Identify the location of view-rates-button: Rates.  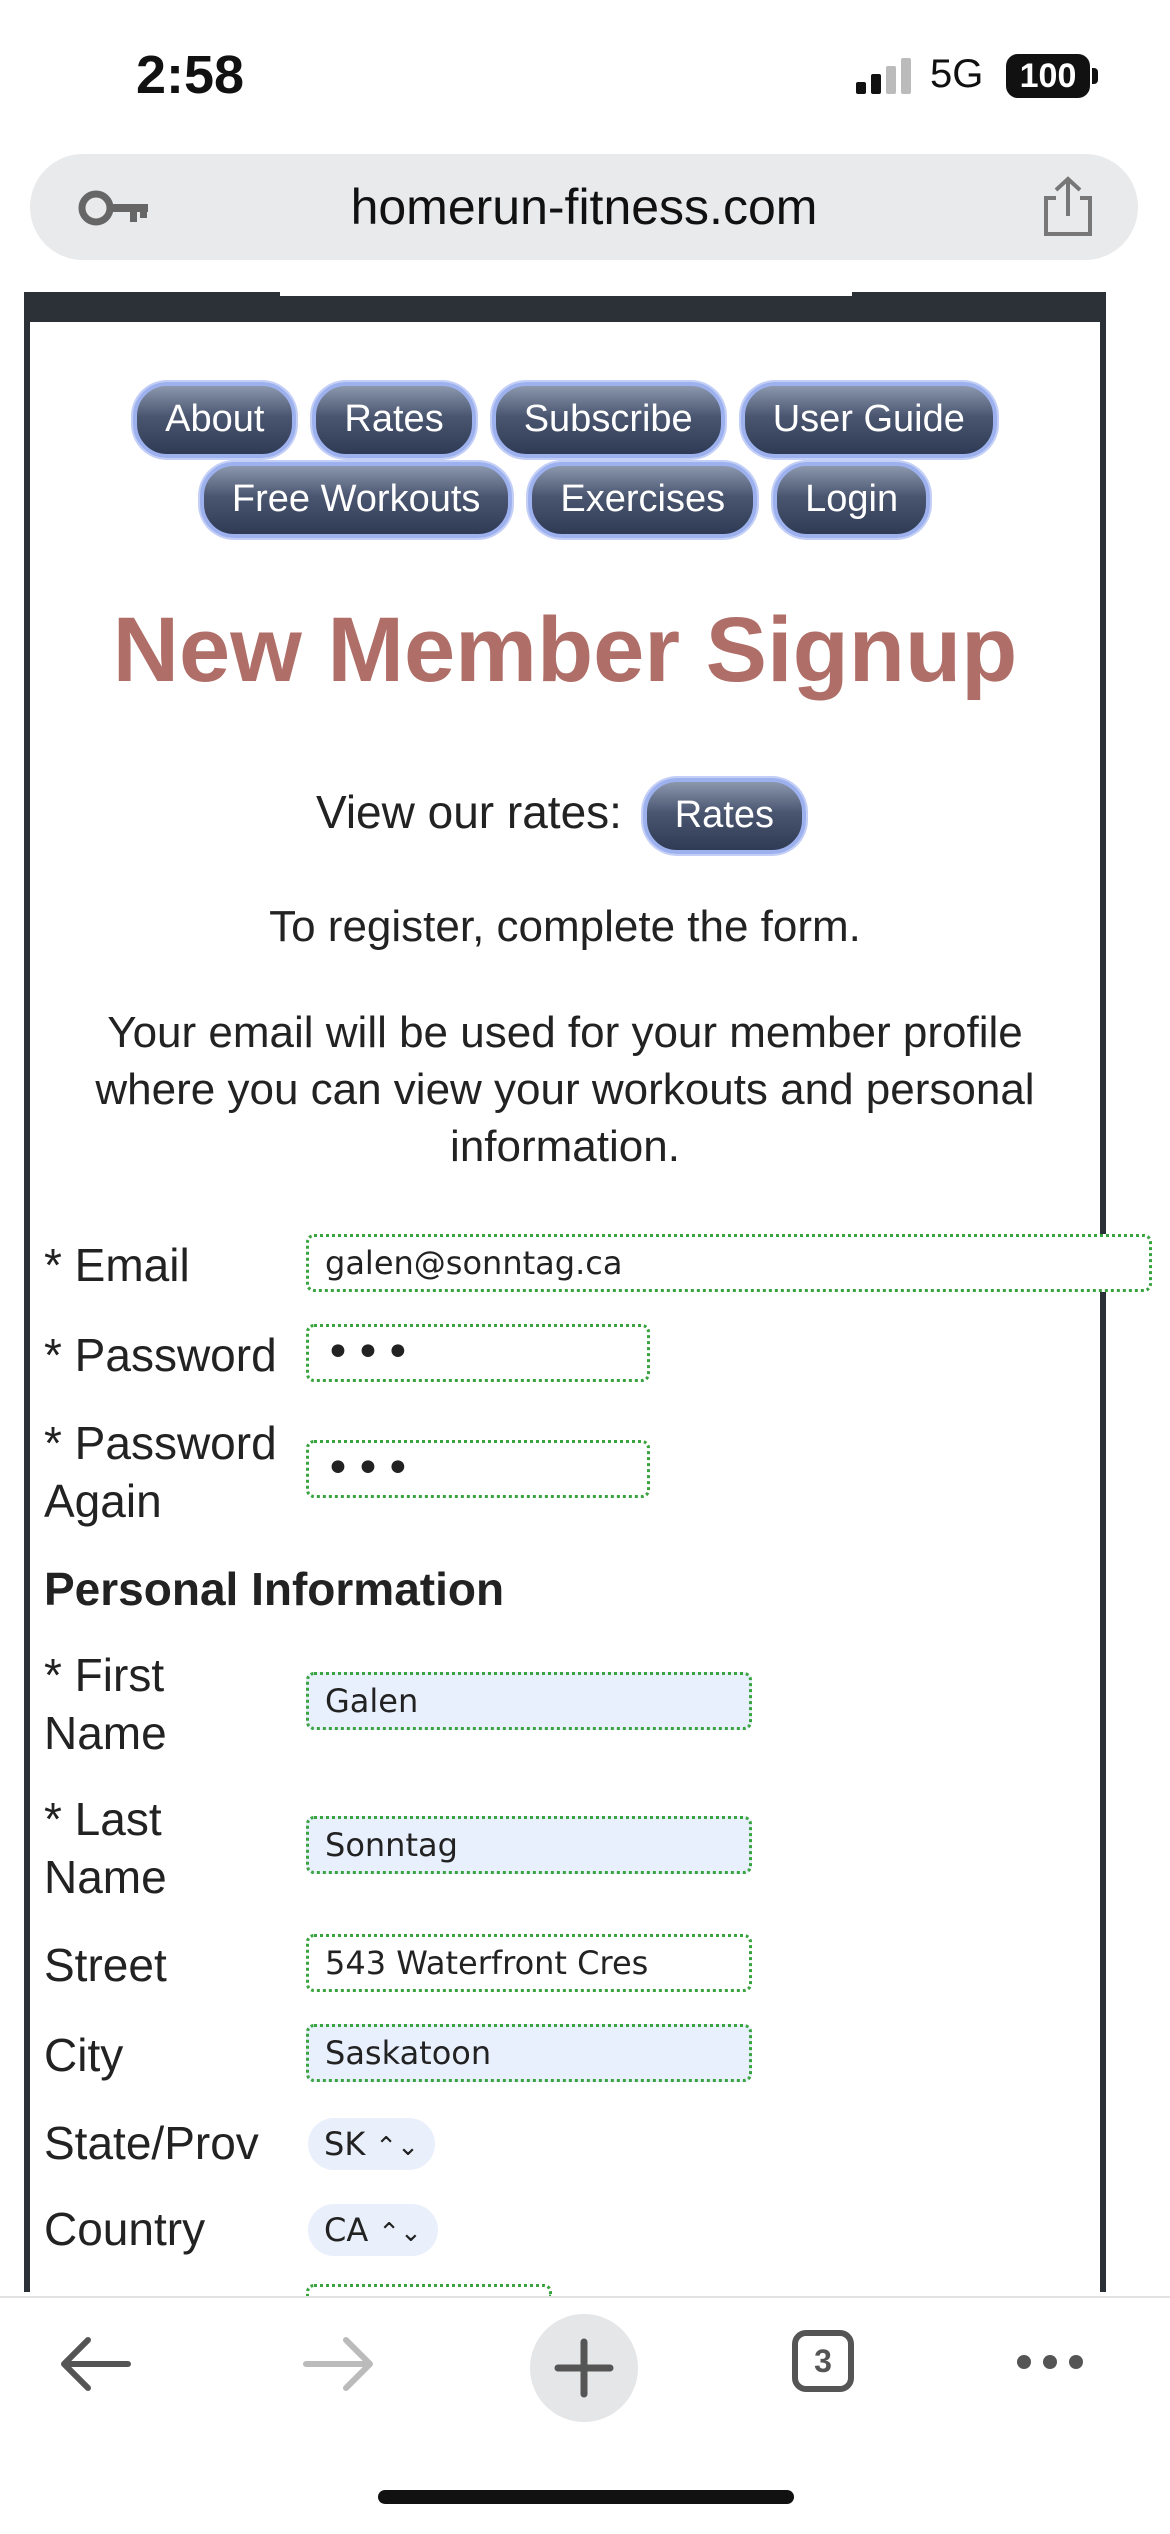
(724, 816).